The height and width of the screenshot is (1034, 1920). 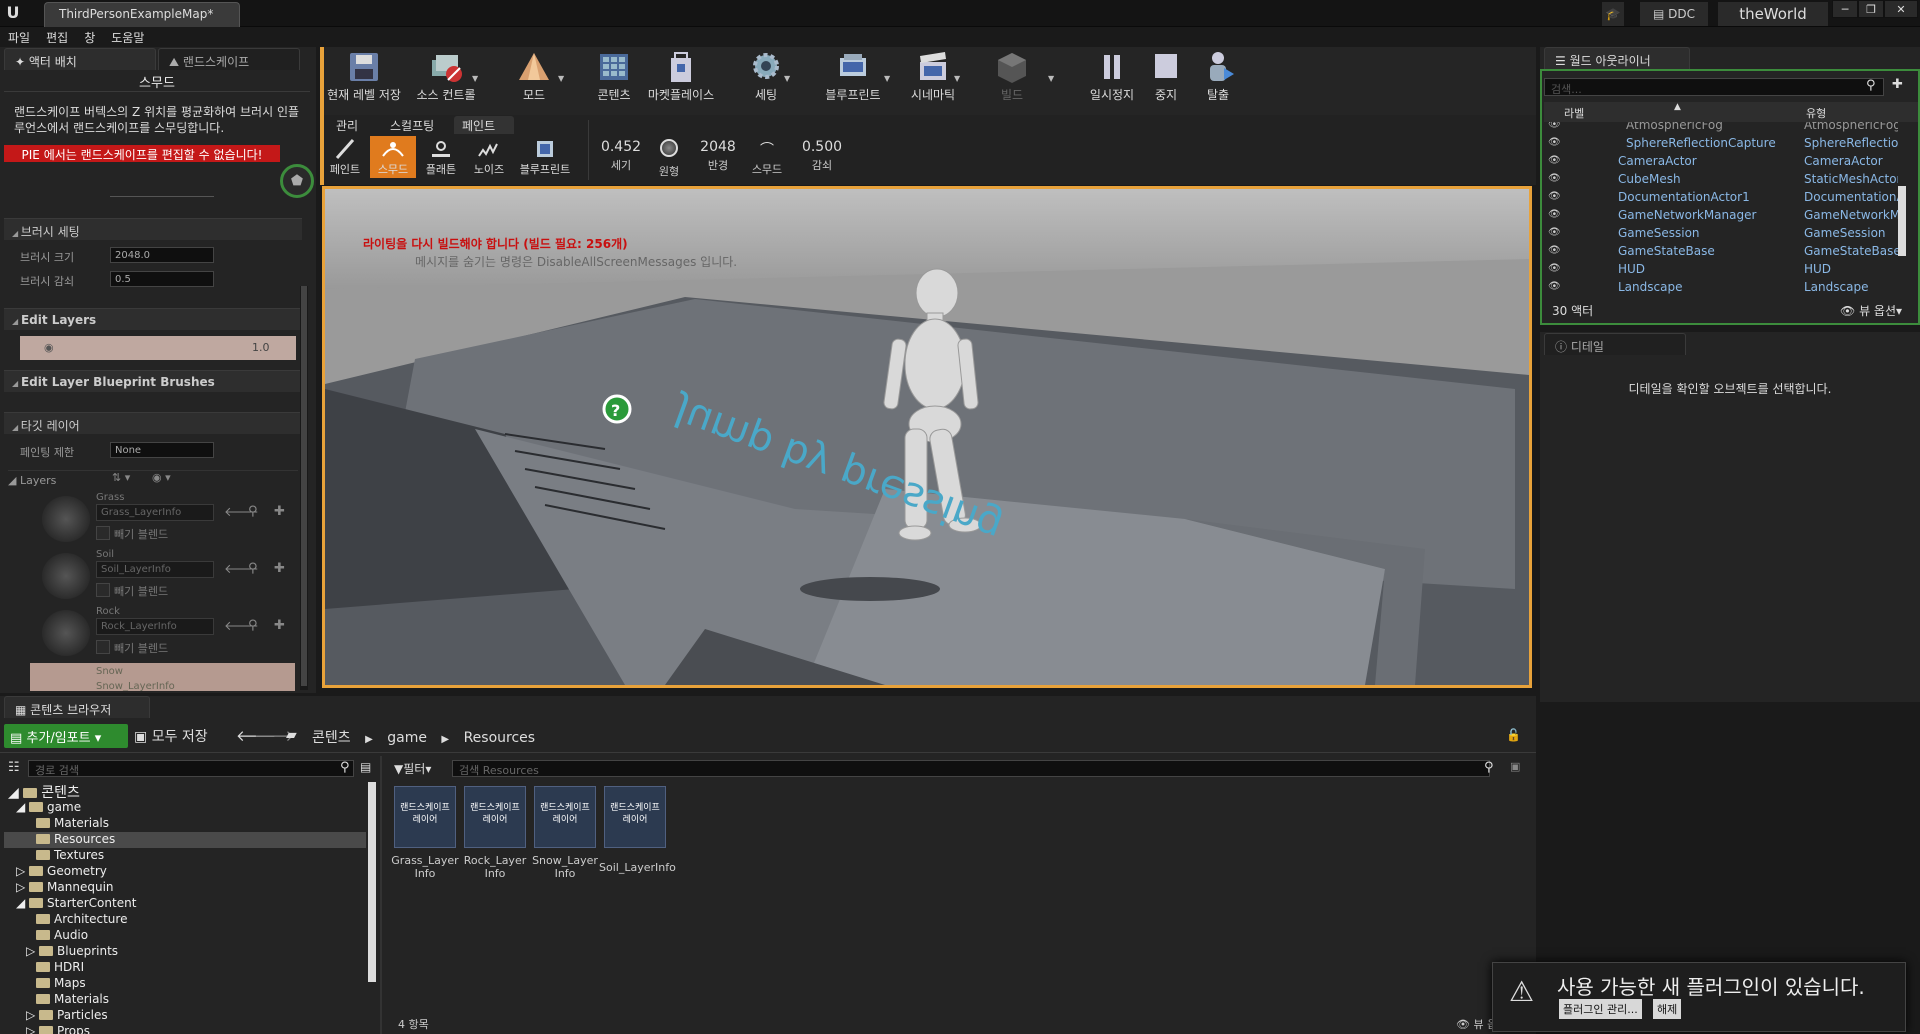 What do you see at coordinates (229, 59) in the screenshot?
I see `tab-landscape: ⛰ 랜드스케이프` at bounding box center [229, 59].